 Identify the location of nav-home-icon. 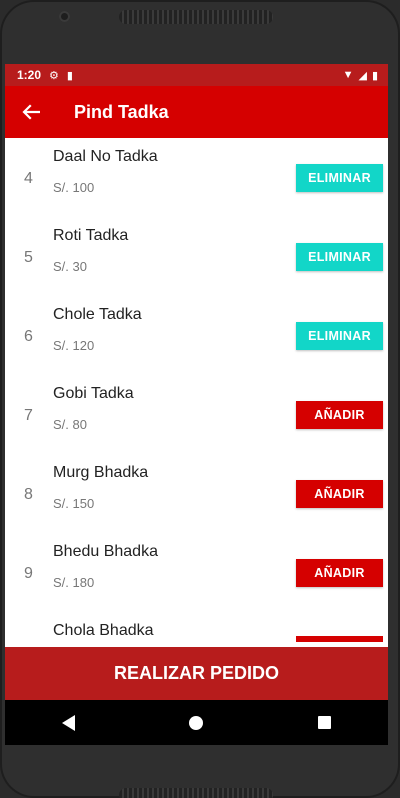
(196, 722).